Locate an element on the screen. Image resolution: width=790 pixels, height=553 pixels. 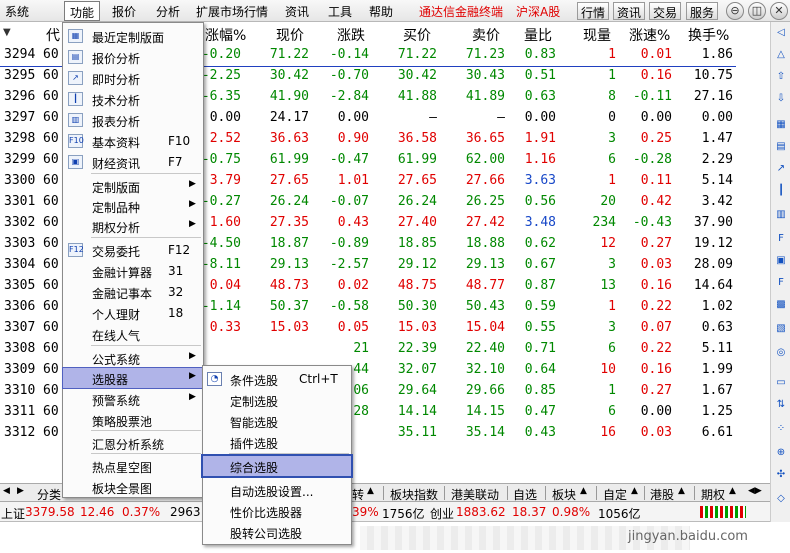
tab-sector-index: 板块指数 is located at coordinates (414, 494).